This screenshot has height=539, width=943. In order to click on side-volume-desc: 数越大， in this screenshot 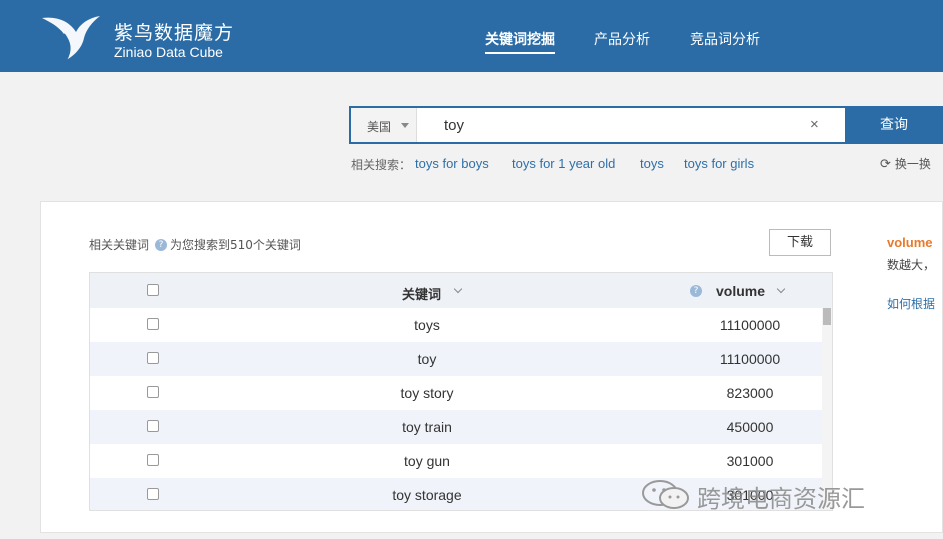, I will do `click(911, 265)`.